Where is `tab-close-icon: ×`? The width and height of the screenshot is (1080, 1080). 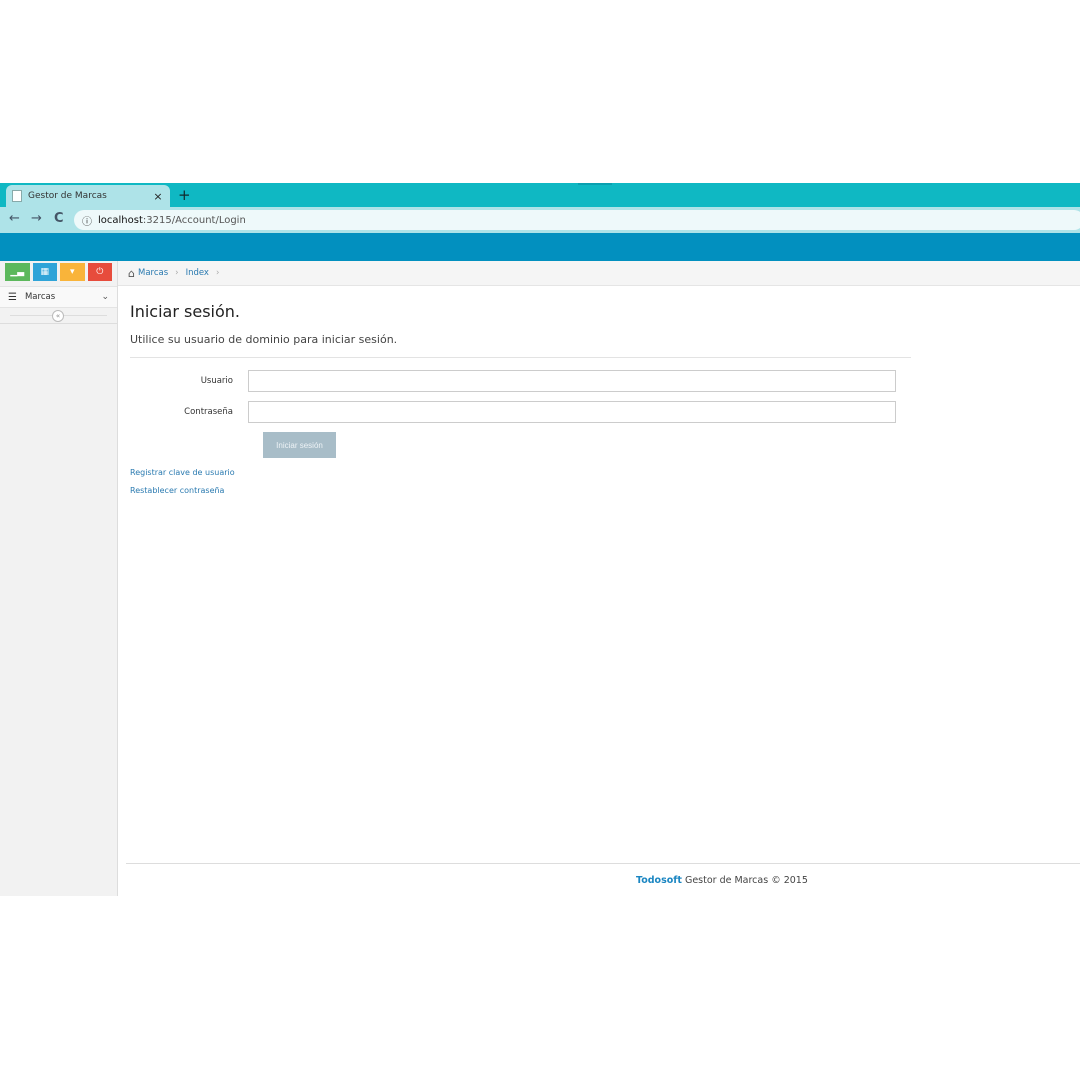 tab-close-icon: × is located at coordinates (158, 196).